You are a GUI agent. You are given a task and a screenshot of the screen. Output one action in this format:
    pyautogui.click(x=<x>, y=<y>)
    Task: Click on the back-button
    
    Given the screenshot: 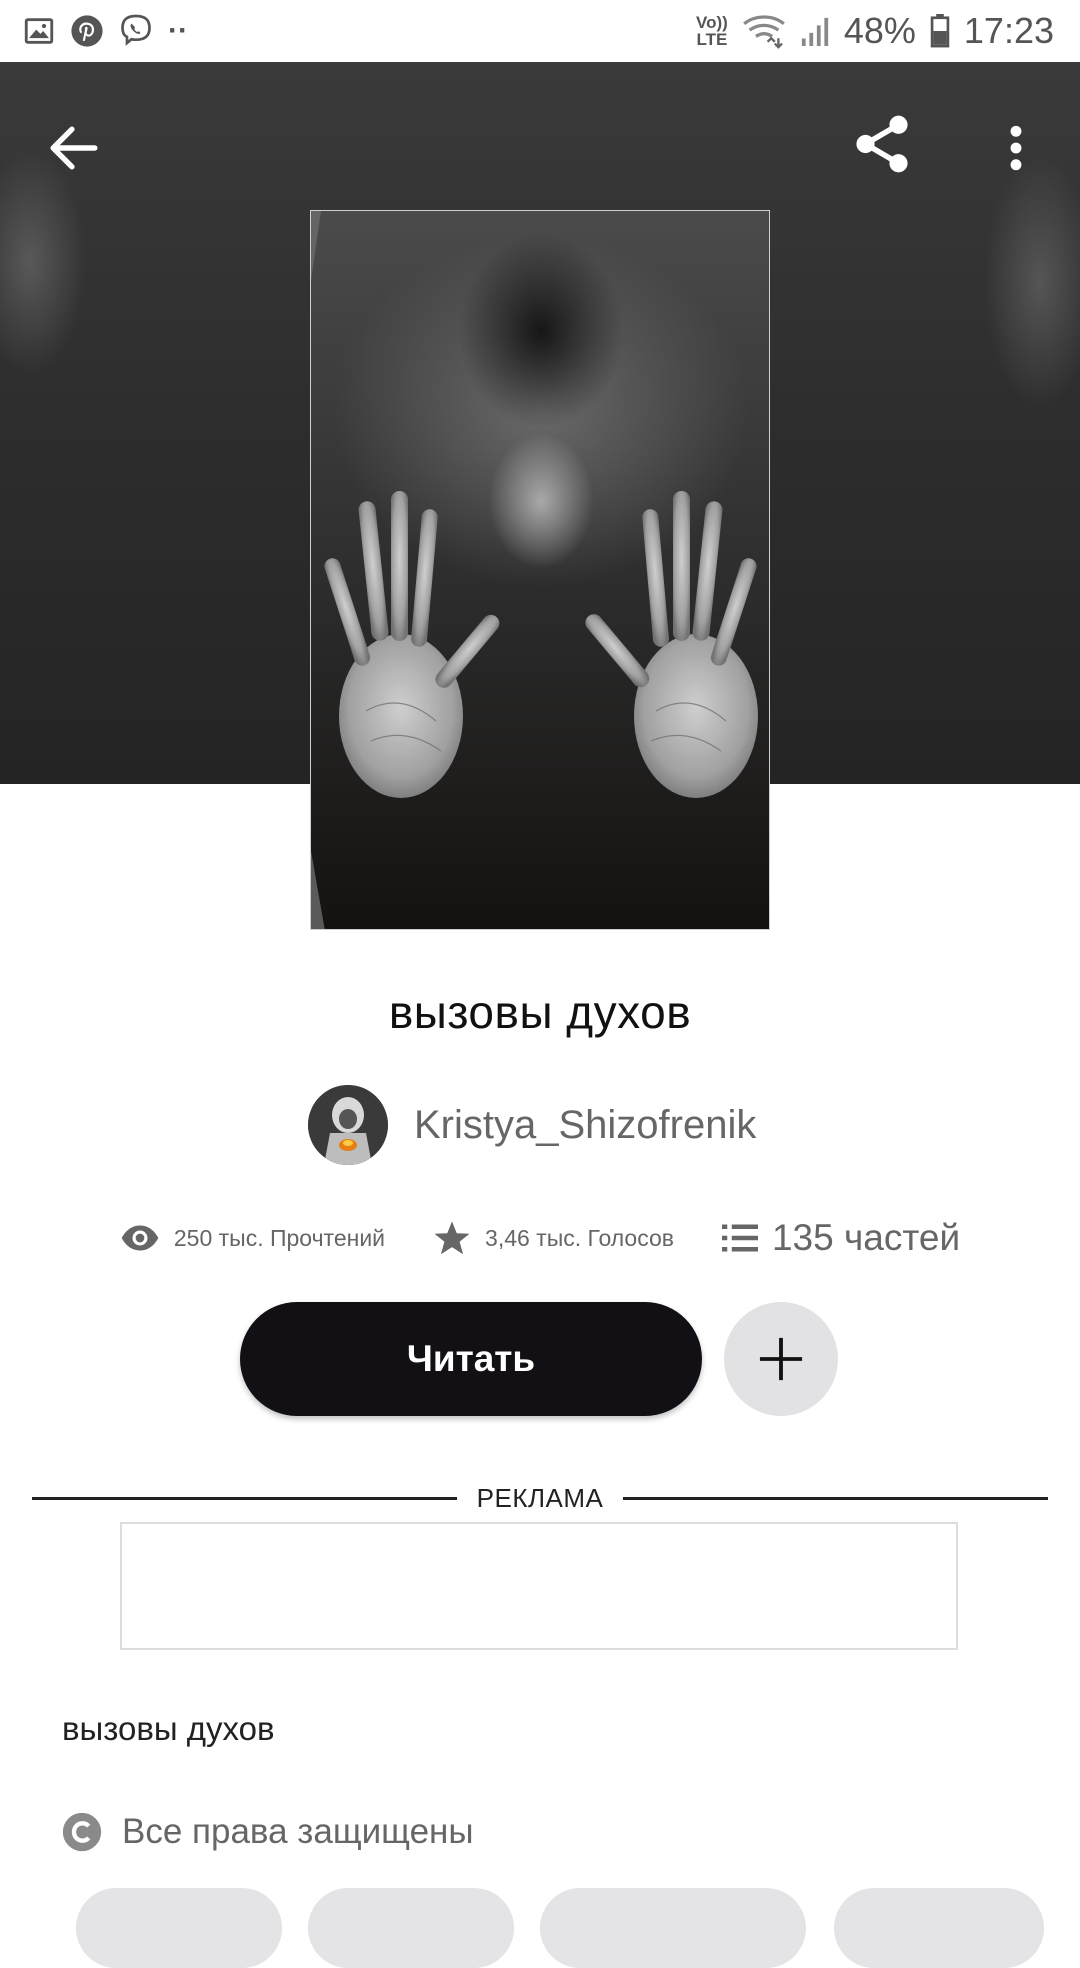 What is the action you would take?
    pyautogui.click(x=74, y=148)
    